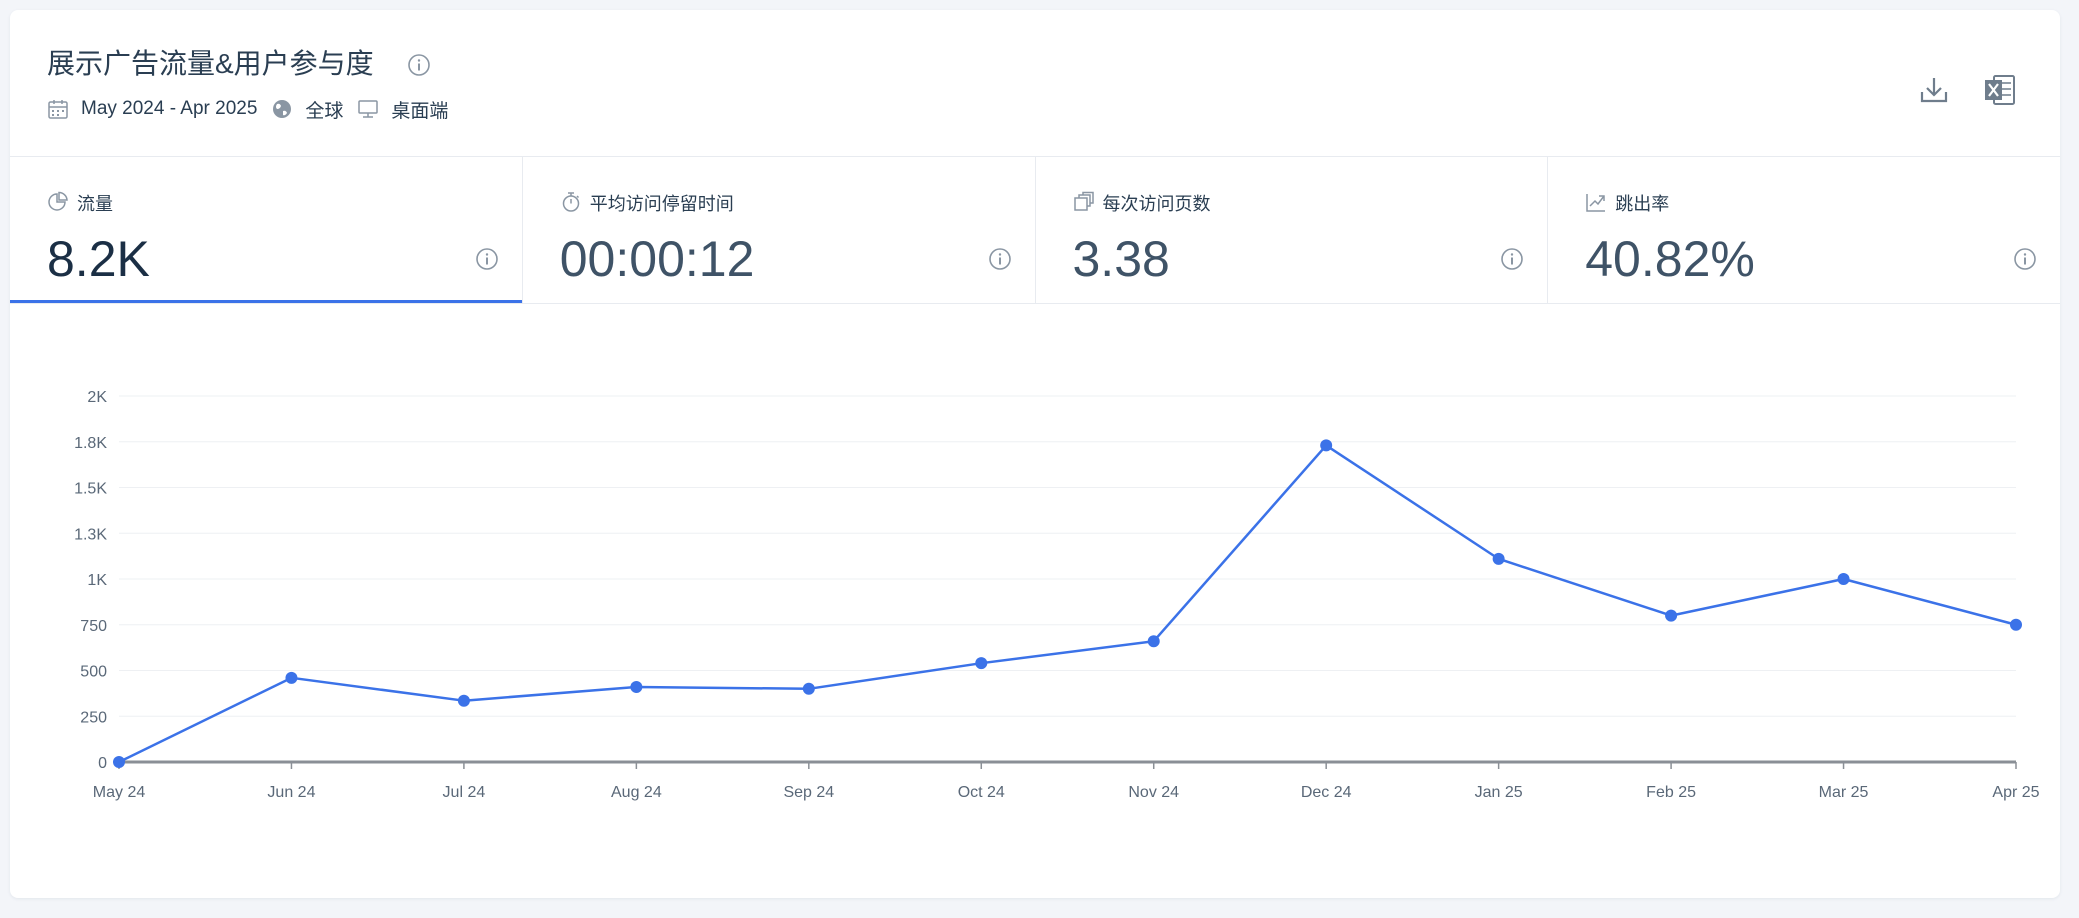 This screenshot has width=2079, height=918. Describe the element at coordinates (1671, 792) in the screenshot. I see `x-tick-label: Feb 25` at that location.